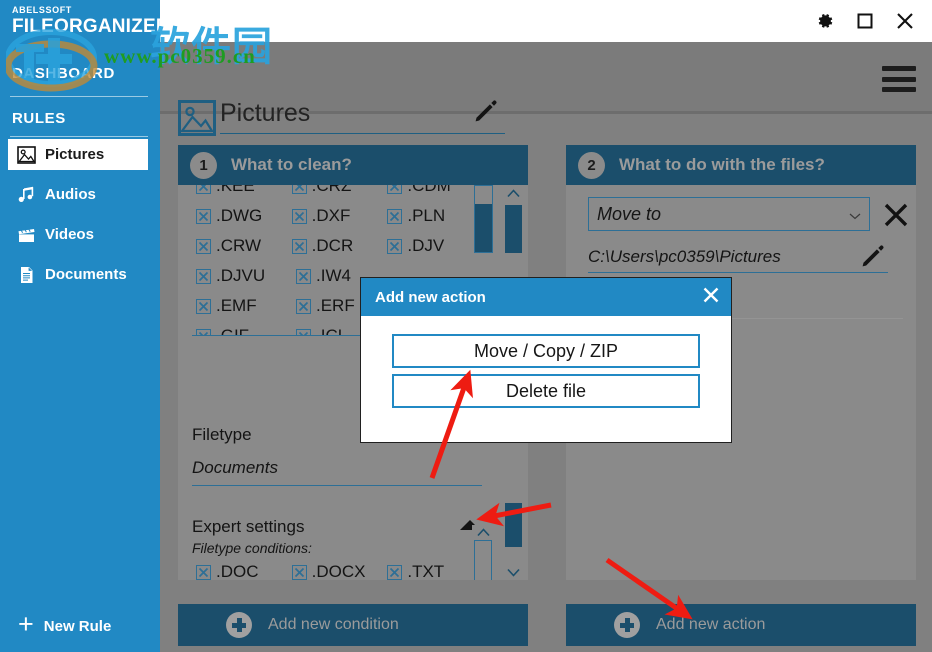  What do you see at coordinates (627, 625) in the screenshot?
I see `plus-circle-icon` at bounding box center [627, 625].